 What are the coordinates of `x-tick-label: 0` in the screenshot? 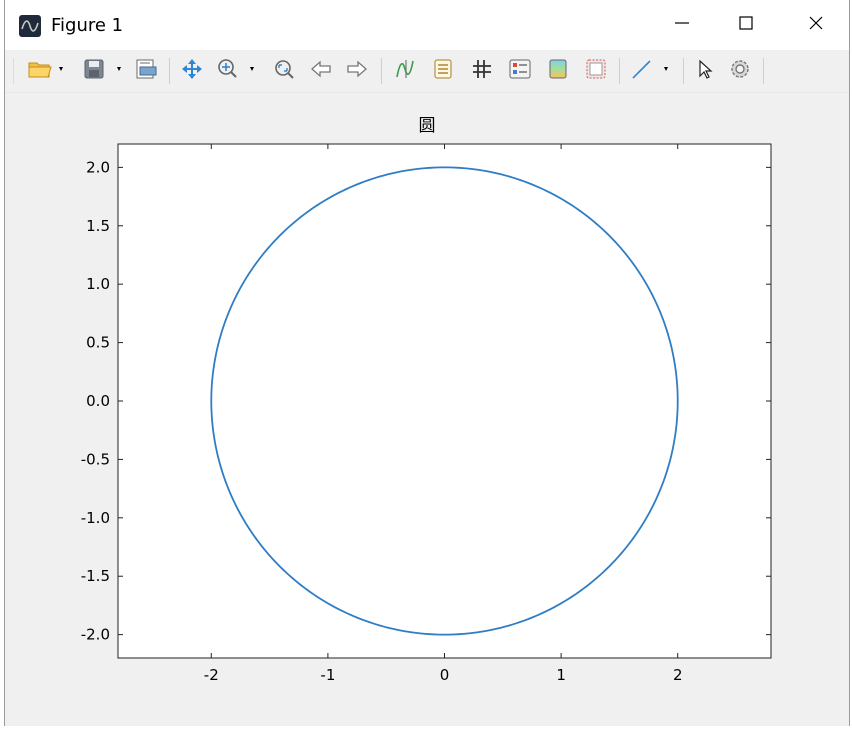 It's located at (445, 675).